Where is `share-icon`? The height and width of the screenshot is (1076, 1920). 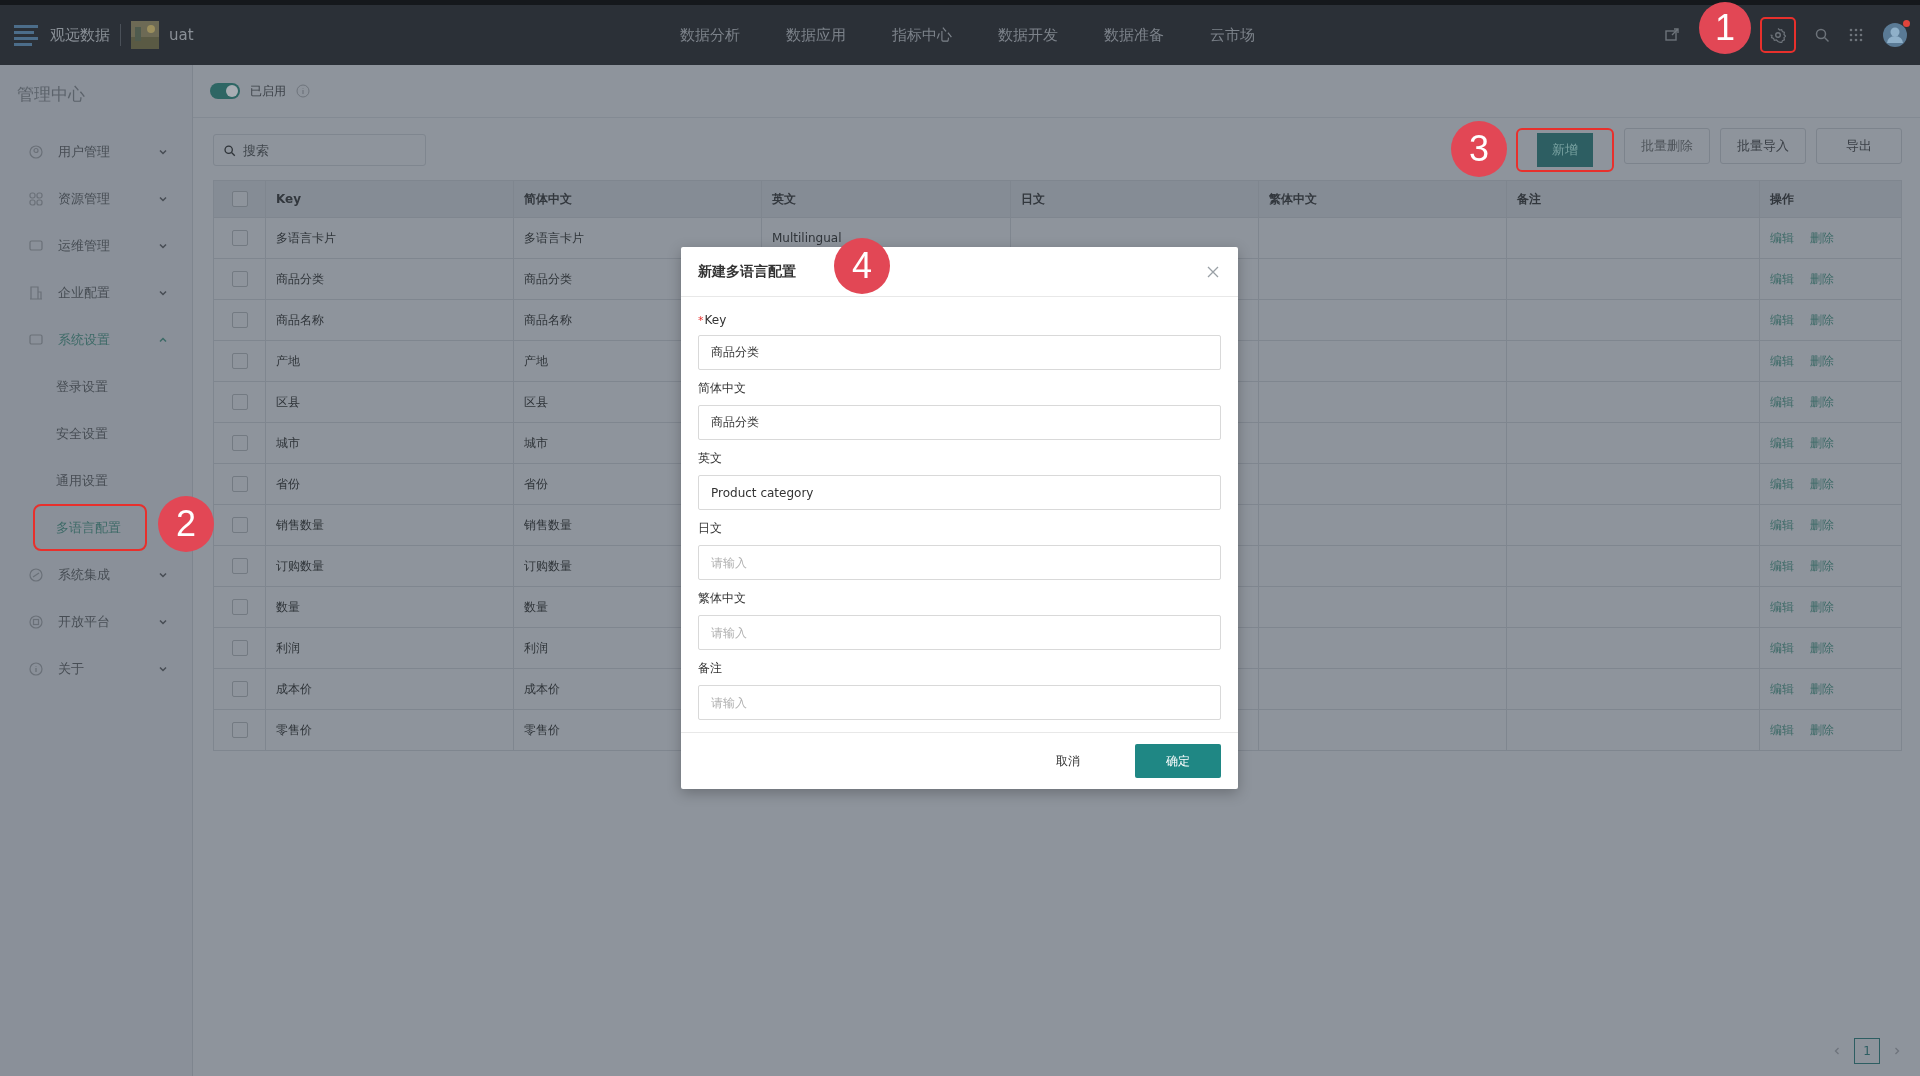
share-icon is located at coordinates (1672, 35).